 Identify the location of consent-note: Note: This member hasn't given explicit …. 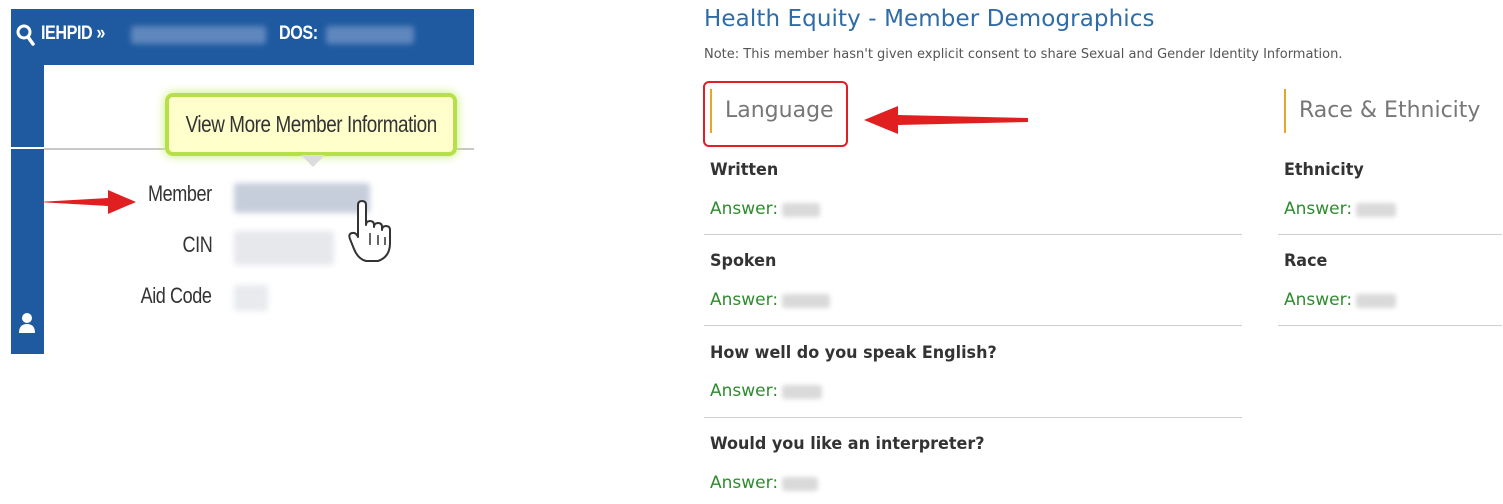
(1023, 54).